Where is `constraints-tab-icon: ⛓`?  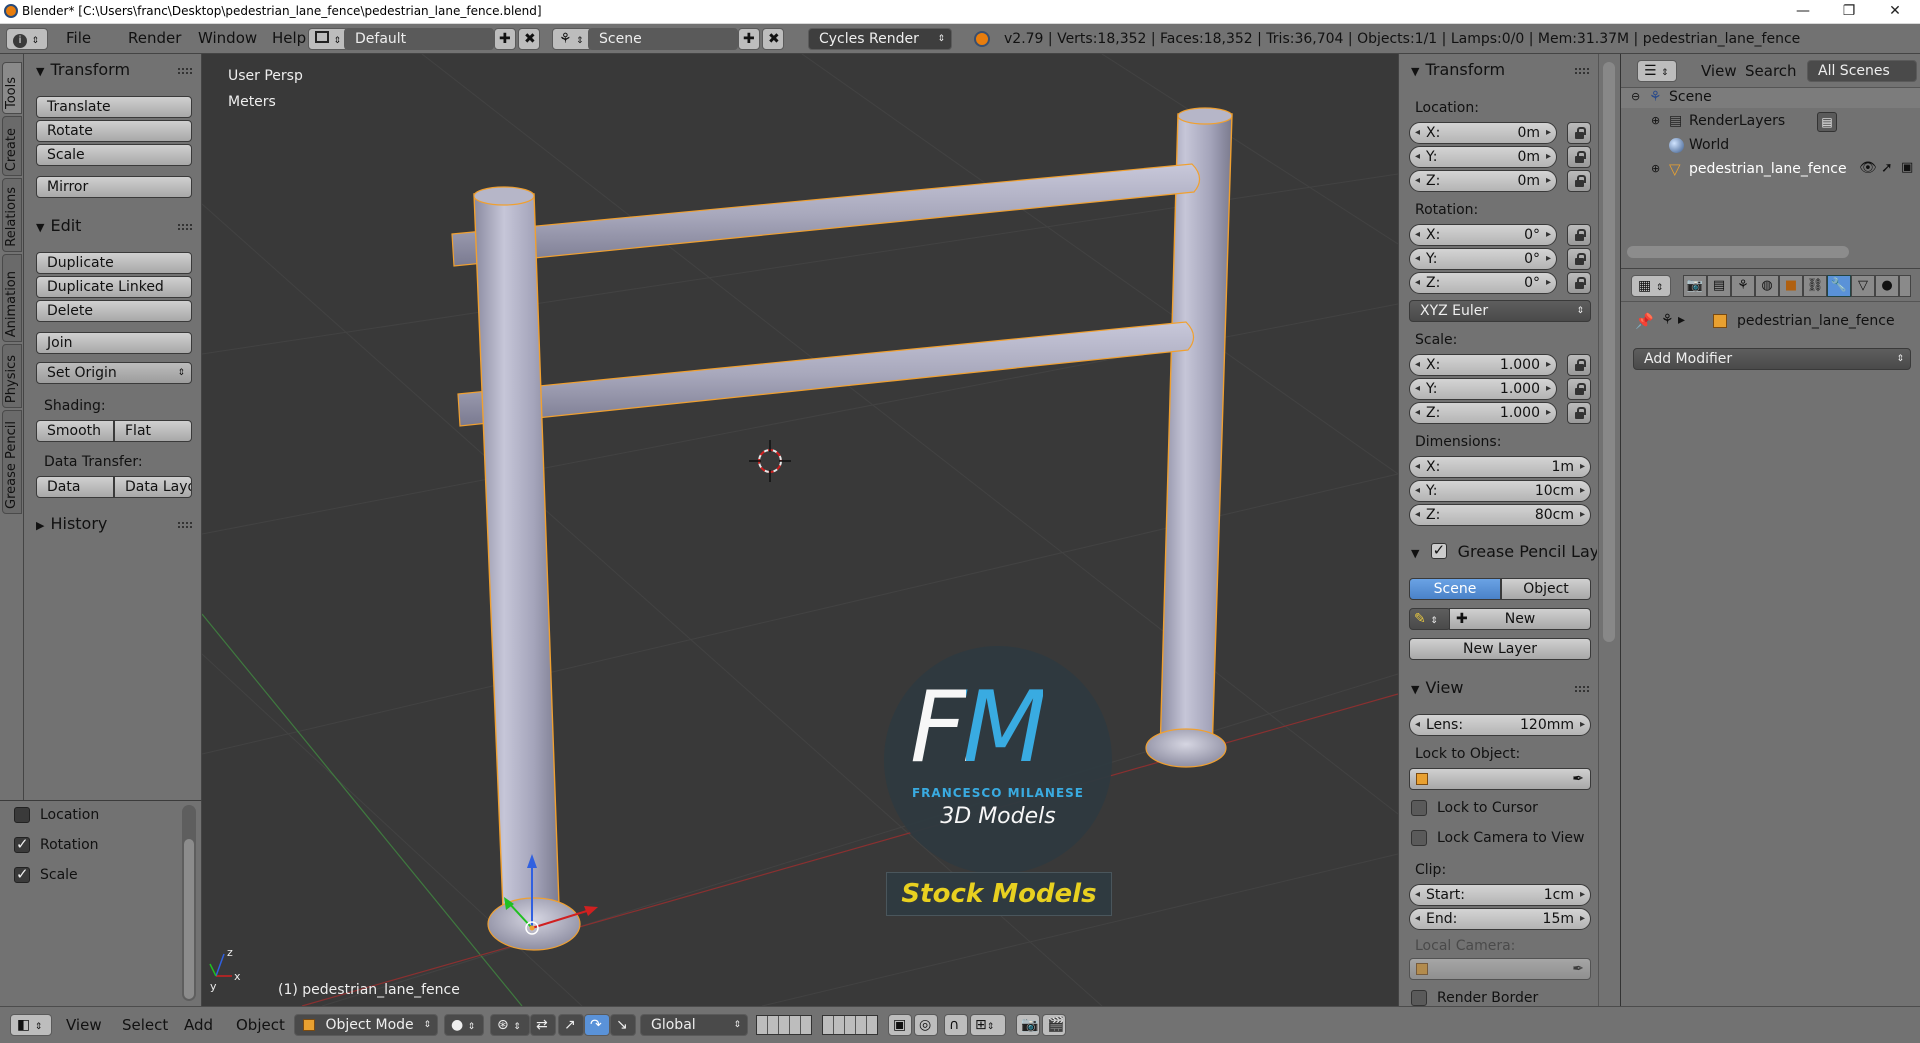 constraints-tab-icon: ⛓ is located at coordinates (1815, 286).